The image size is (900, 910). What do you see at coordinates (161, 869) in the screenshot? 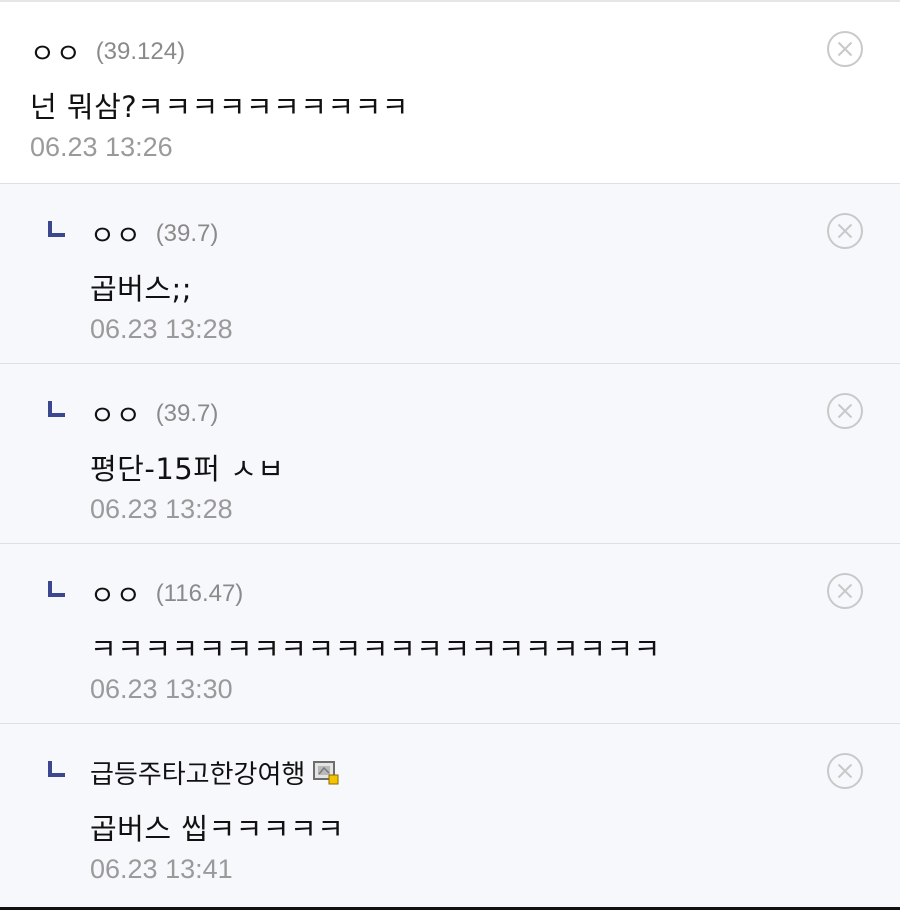
I see `comment-date: 06.23 13:41` at bounding box center [161, 869].